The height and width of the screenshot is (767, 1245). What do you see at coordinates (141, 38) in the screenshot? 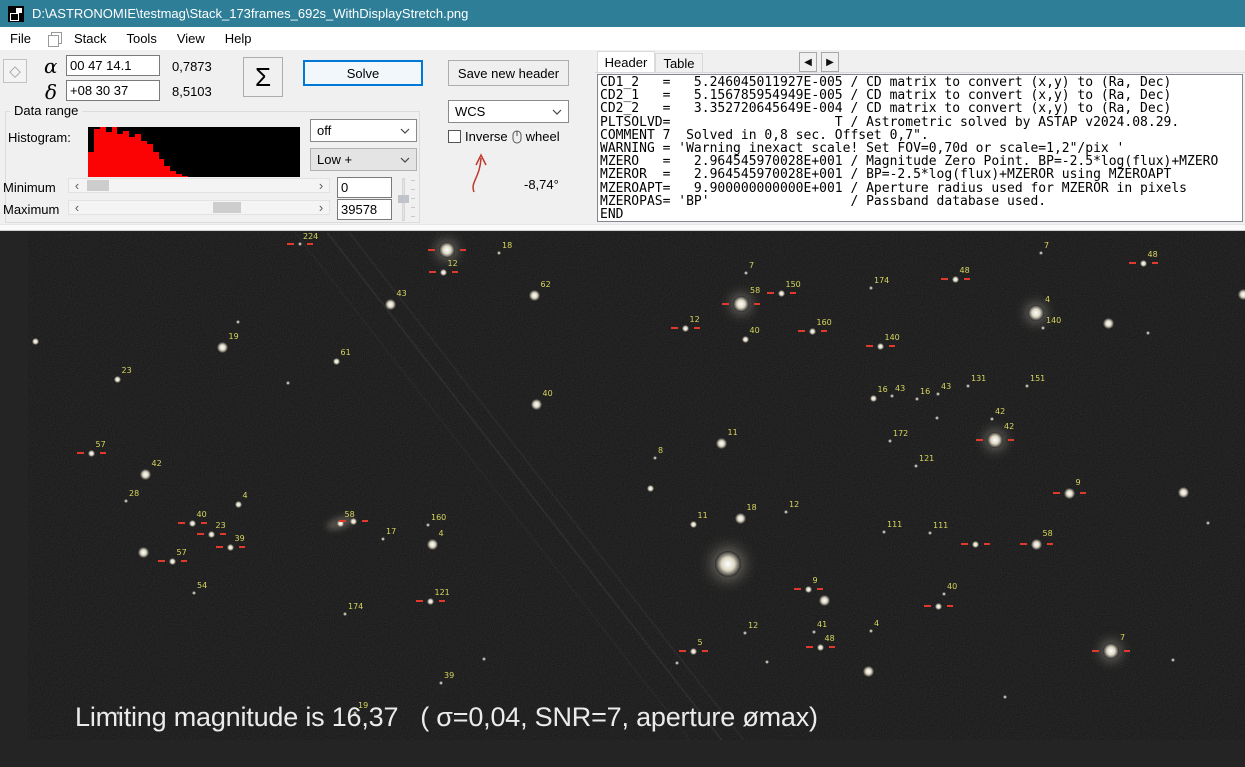
I see `menu-item-tools: Tools` at bounding box center [141, 38].